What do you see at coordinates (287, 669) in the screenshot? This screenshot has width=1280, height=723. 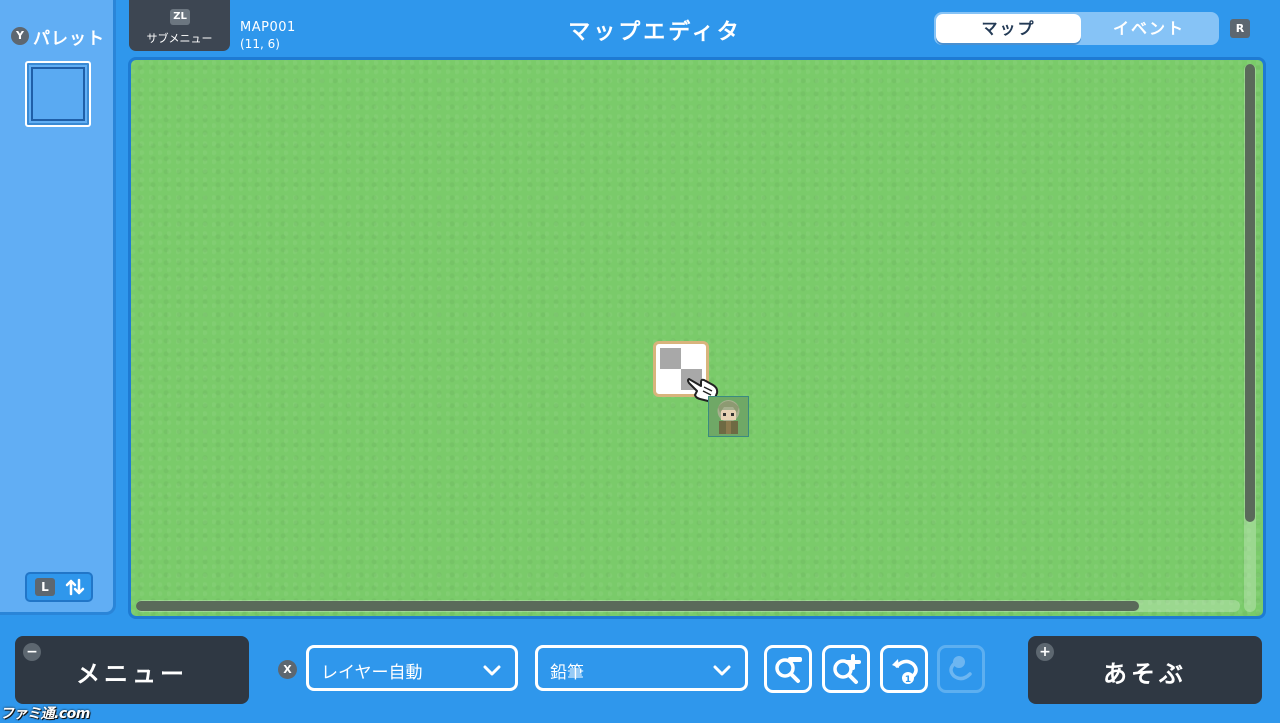 I see `layer-badge: X` at bounding box center [287, 669].